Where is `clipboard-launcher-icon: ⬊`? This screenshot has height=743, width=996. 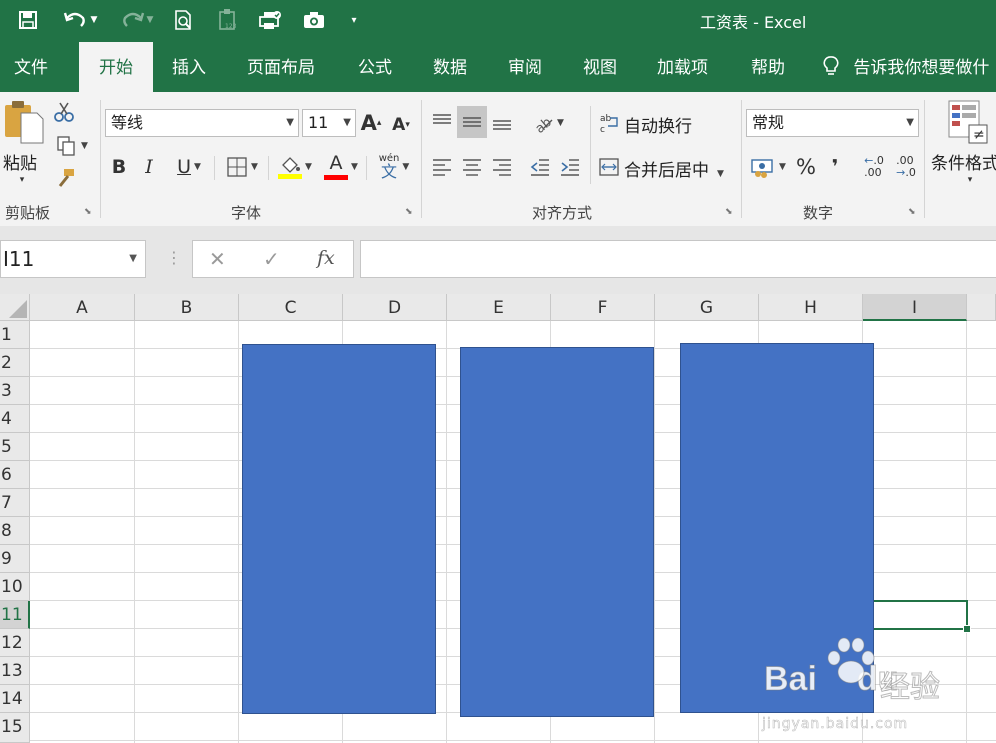 clipboard-launcher-icon: ⬊ is located at coordinates (89, 212).